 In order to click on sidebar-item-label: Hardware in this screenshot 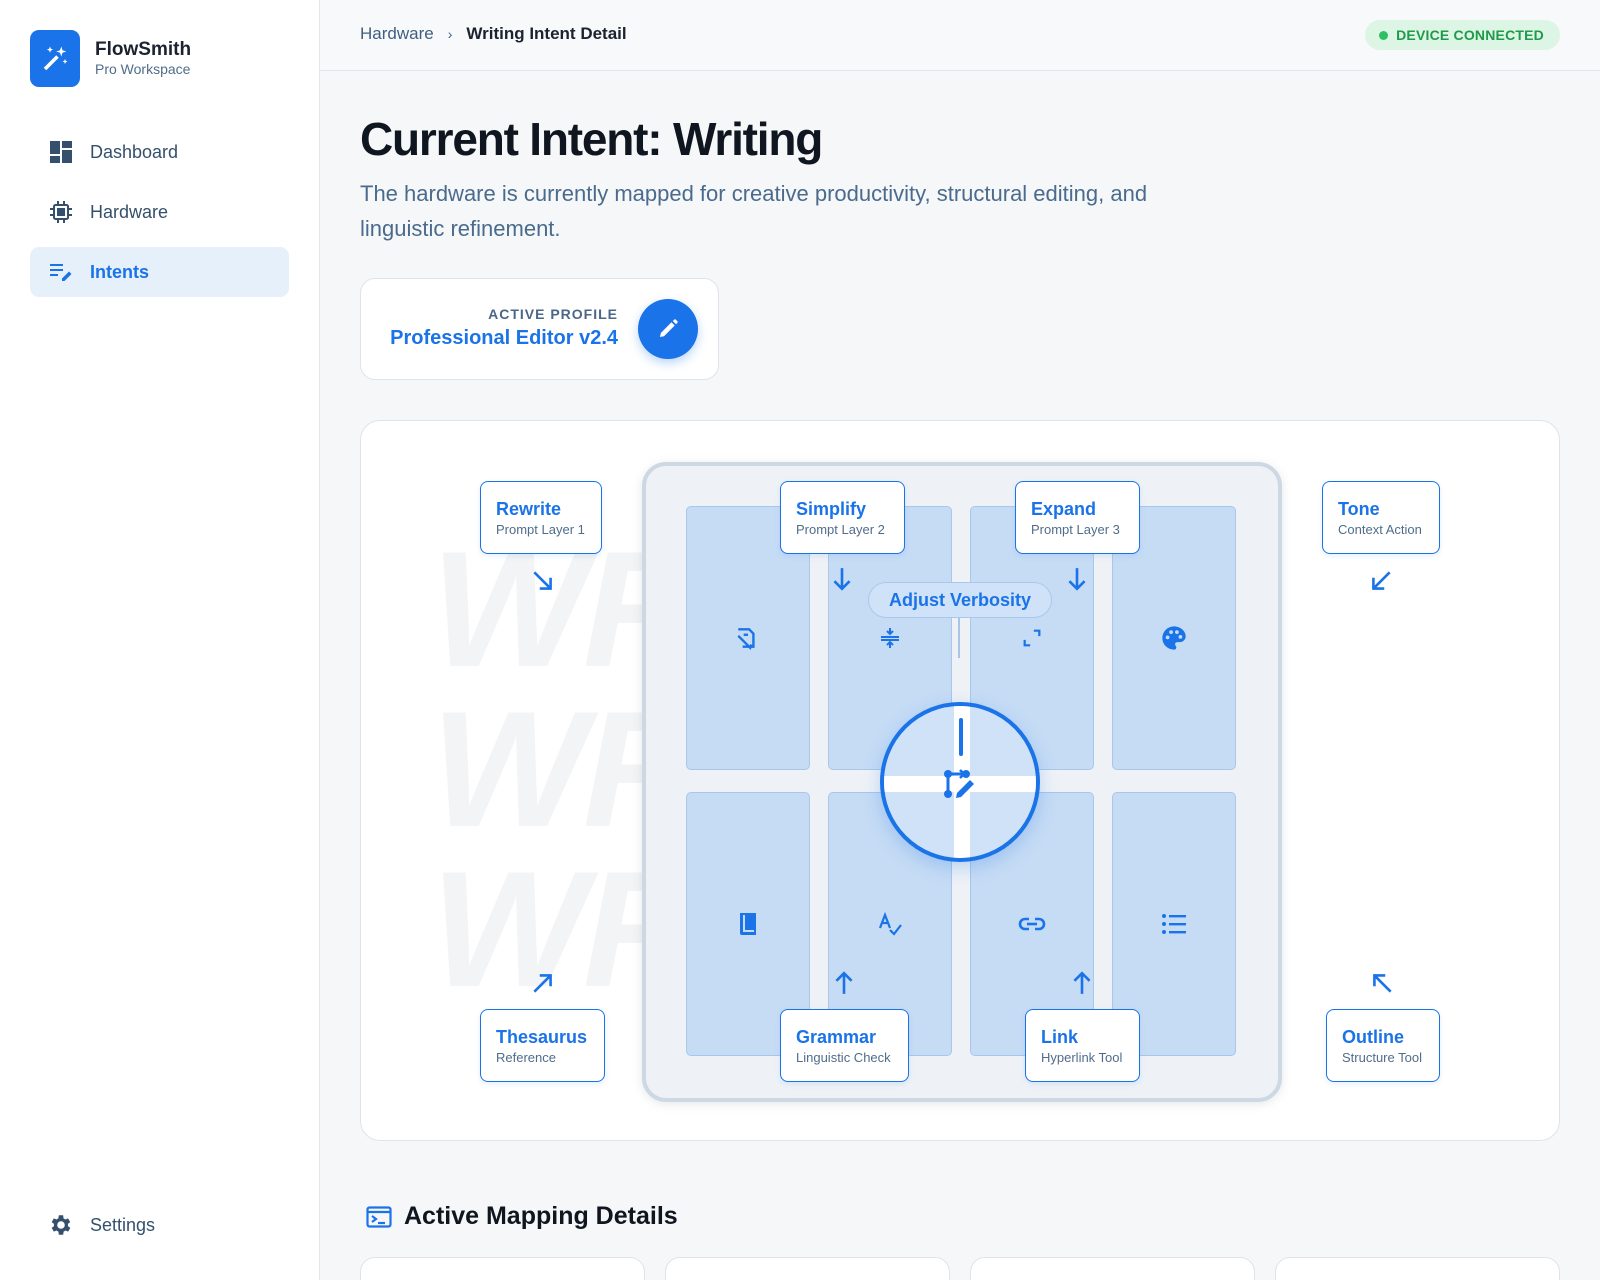, I will do `click(129, 211)`.